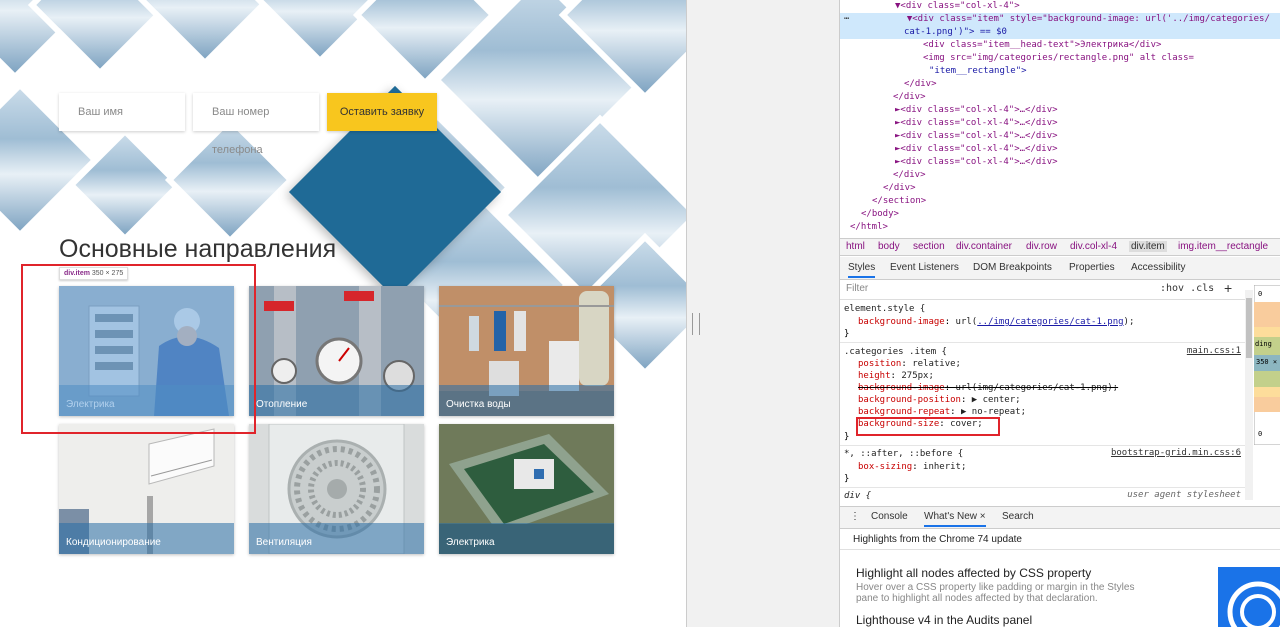 The height and width of the screenshot is (627, 1280). What do you see at coordinates (858, 496) in the screenshot?
I see `rule-selector: div {` at bounding box center [858, 496].